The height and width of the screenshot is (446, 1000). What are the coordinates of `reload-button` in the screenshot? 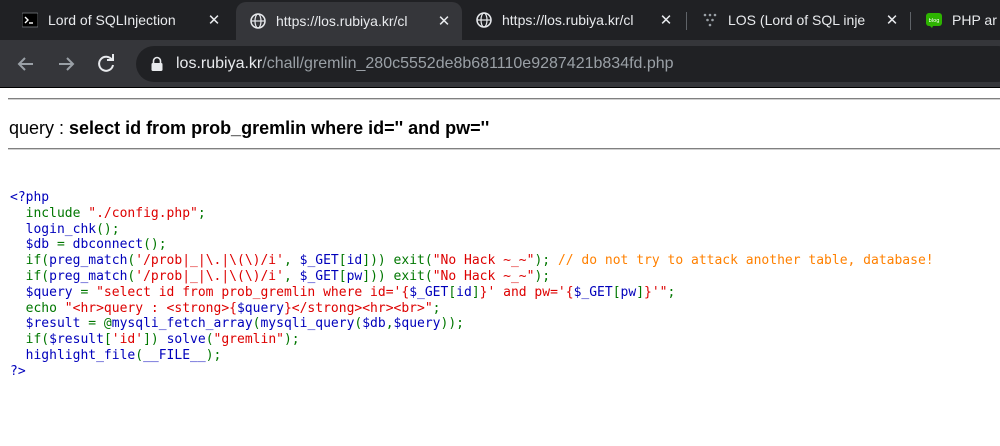 It's located at (106, 64).